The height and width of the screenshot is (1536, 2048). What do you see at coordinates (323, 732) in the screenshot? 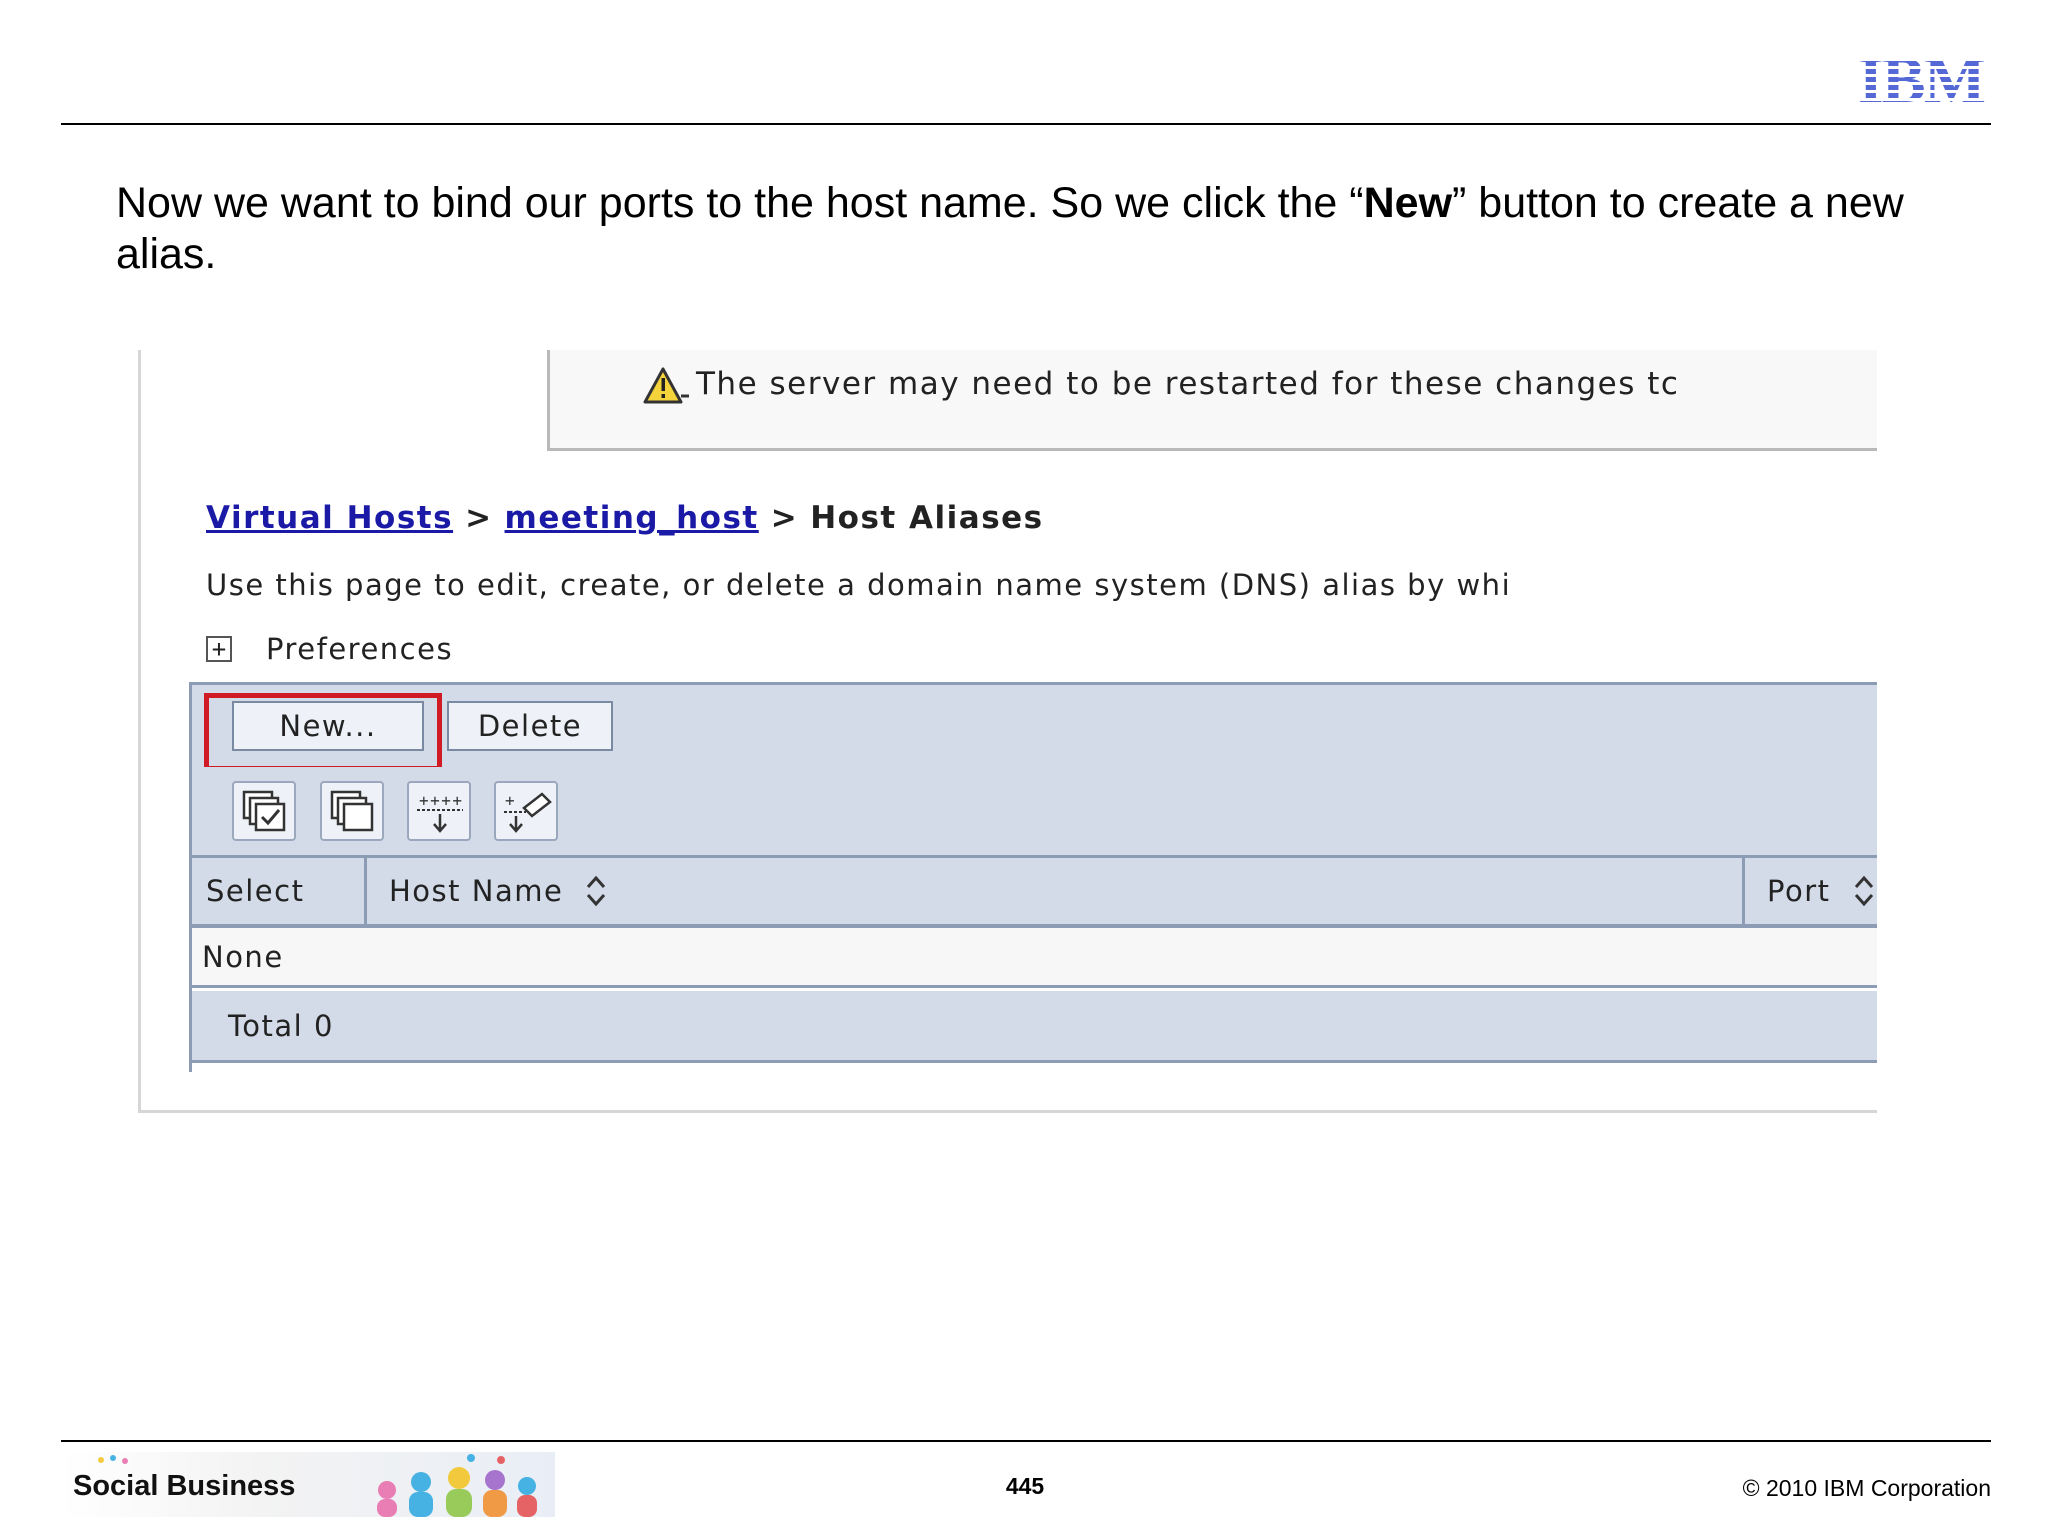
I see `new-button-highlight` at bounding box center [323, 732].